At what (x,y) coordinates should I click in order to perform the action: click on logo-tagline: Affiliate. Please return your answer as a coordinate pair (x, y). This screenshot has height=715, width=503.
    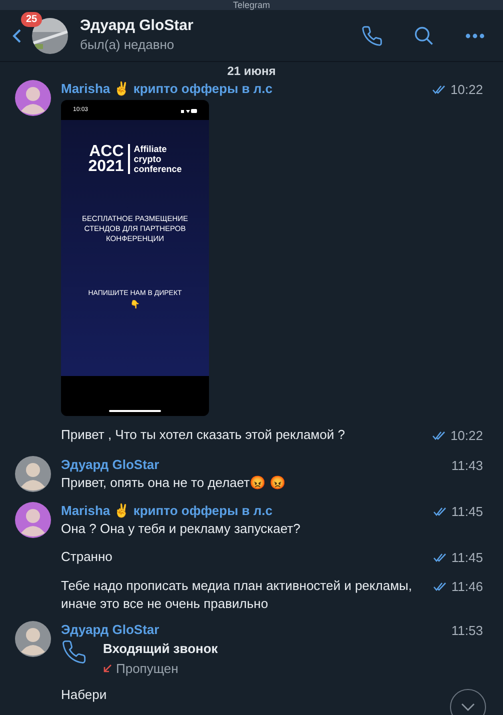
    Looking at the image, I should click on (151, 149).